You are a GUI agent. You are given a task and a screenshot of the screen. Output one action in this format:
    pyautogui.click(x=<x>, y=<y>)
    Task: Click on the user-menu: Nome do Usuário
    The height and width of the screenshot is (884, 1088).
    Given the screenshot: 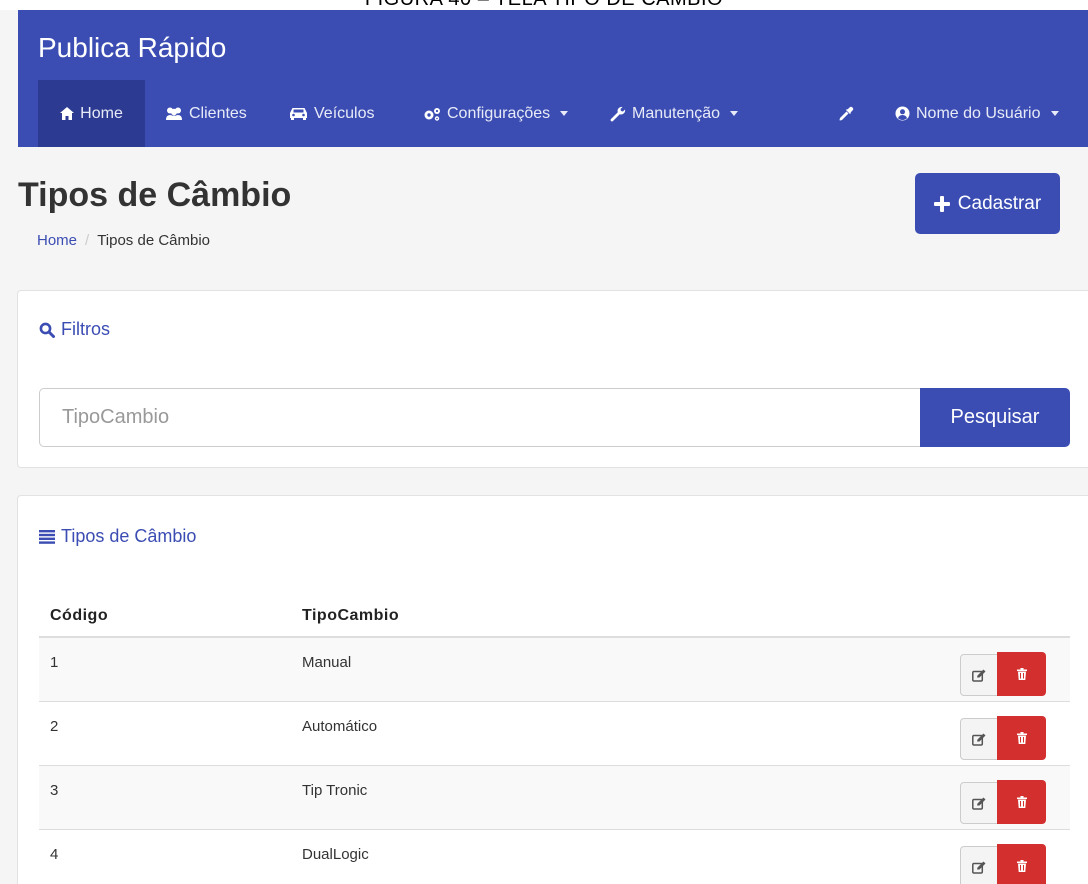 What is the action you would take?
    pyautogui.click(x=977, y=113)
    